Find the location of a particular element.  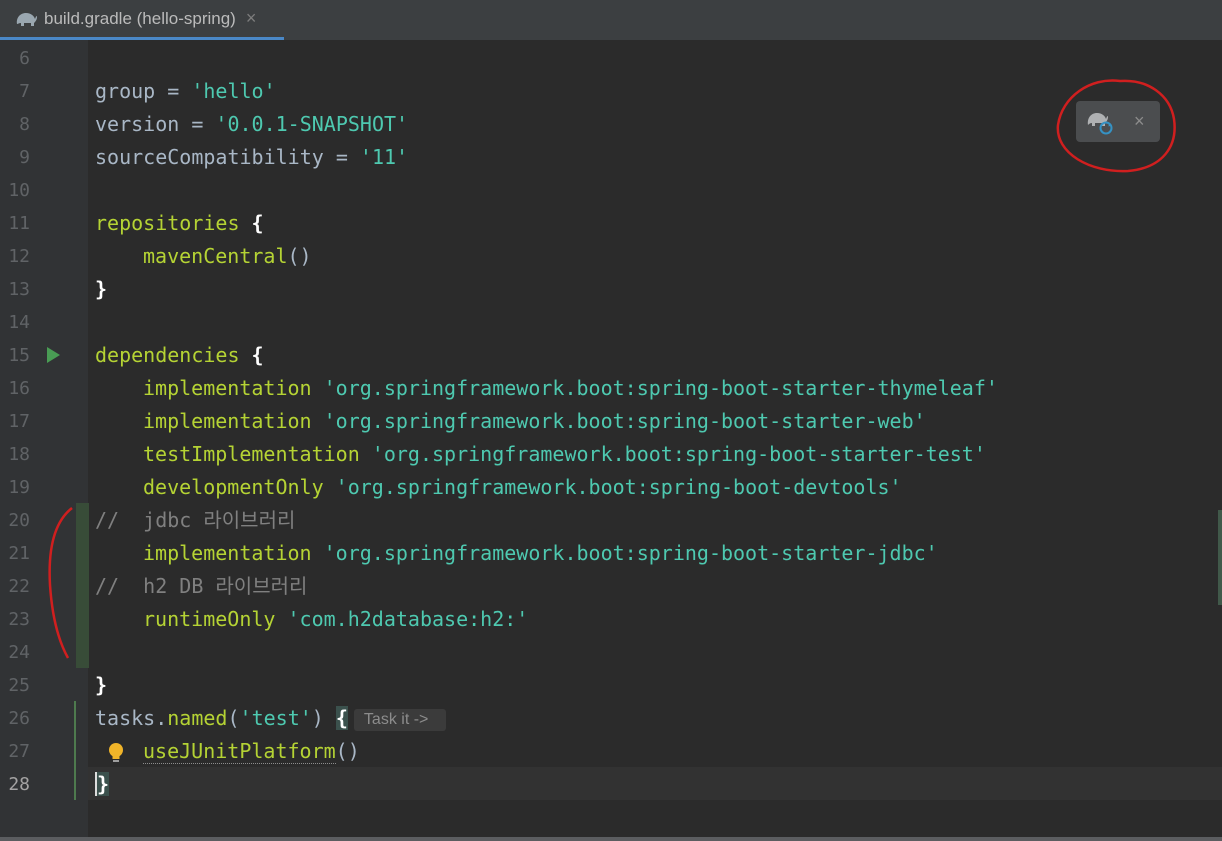

tab-build-gradle: build.gradle (hello-spring) × is located at coordinates (142, 20).